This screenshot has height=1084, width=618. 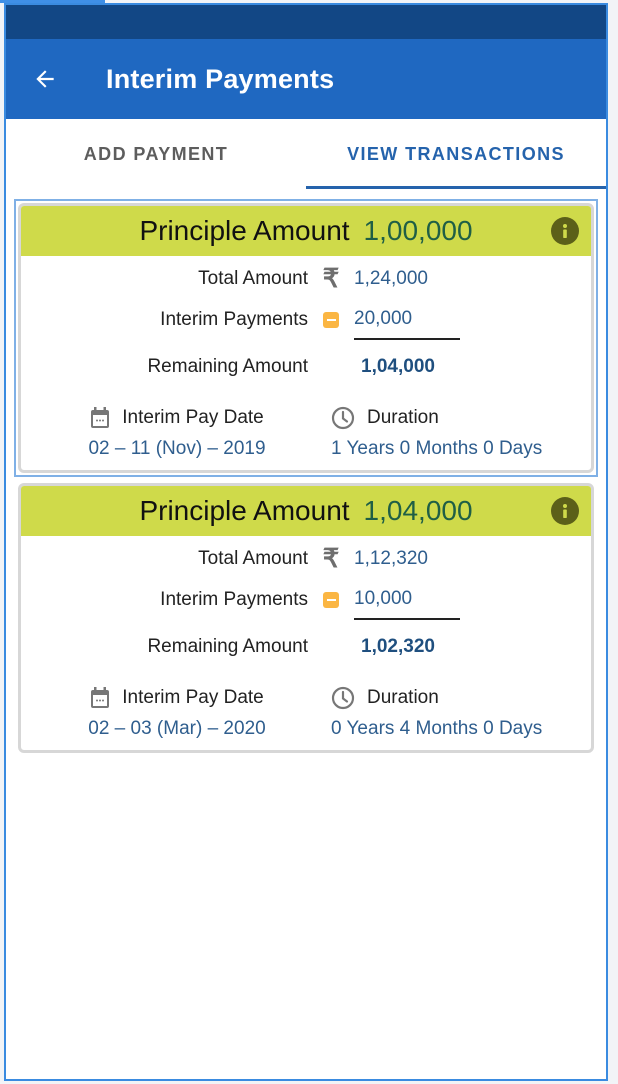 I want to click on app-bar: Interim Payments, so click(x=306, y=79).